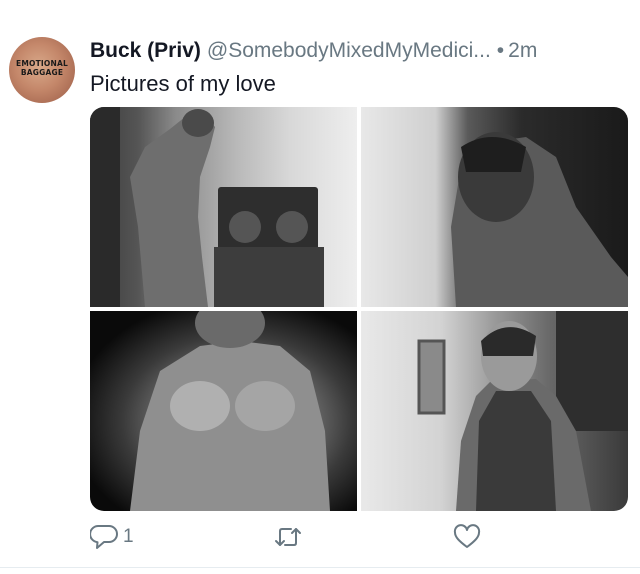 This screenshot has width=640, height=574. What do you see at coordinates (104, 537) in the screenshot?
I see `reply-icon` at bounding box center [104, 537].